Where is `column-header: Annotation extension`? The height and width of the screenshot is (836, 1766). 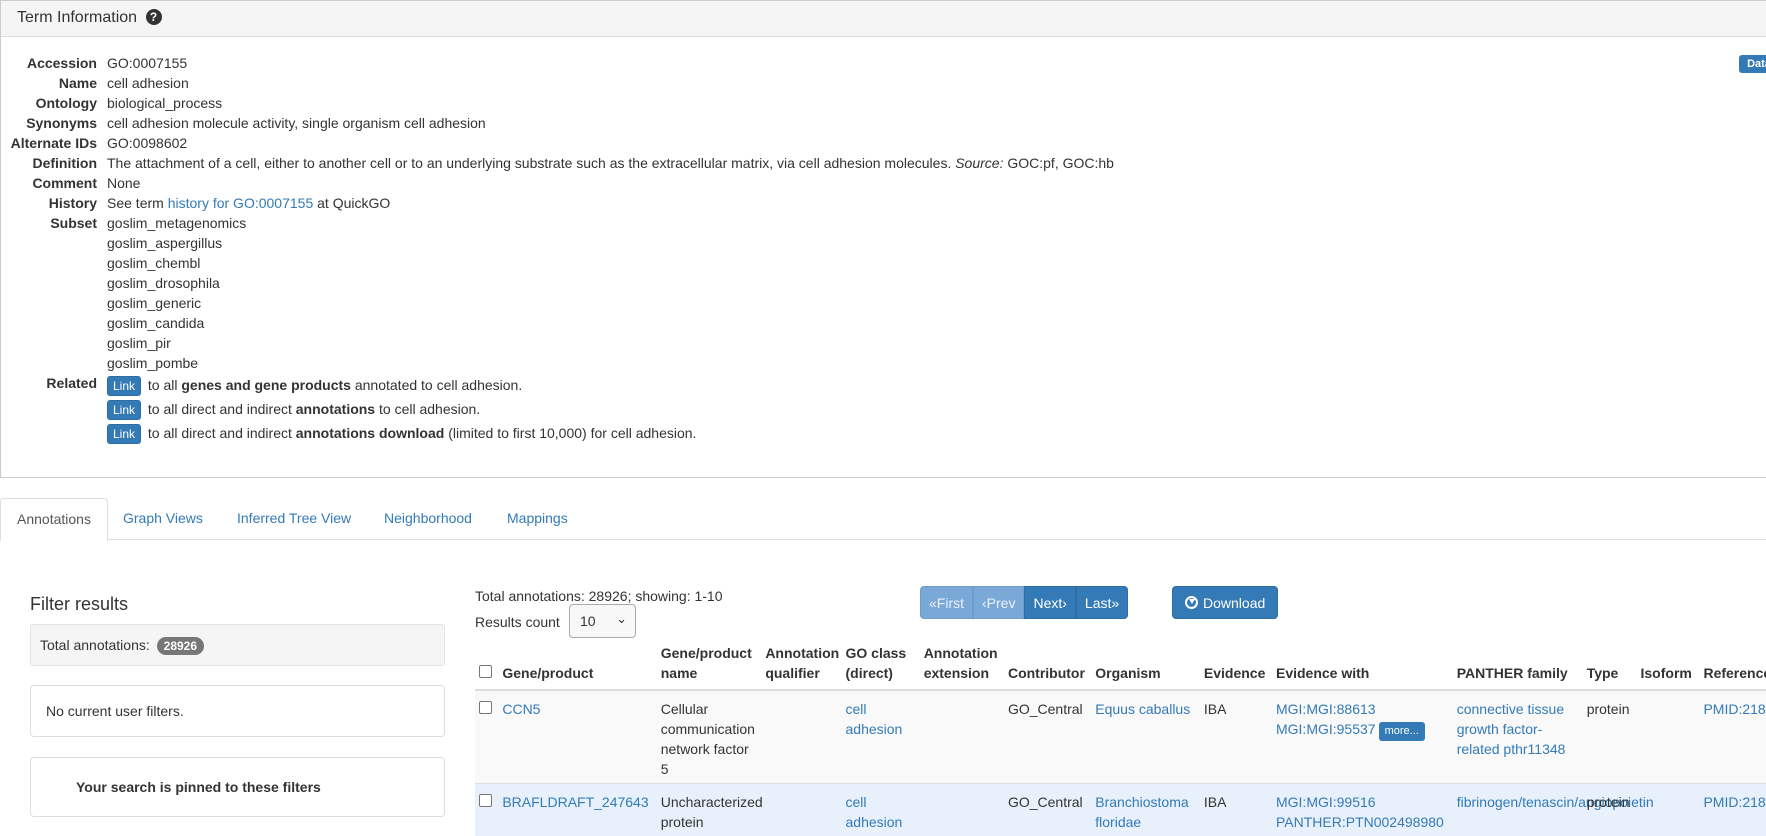
column-header: Annotation extension is located at coordinates (962, 666).